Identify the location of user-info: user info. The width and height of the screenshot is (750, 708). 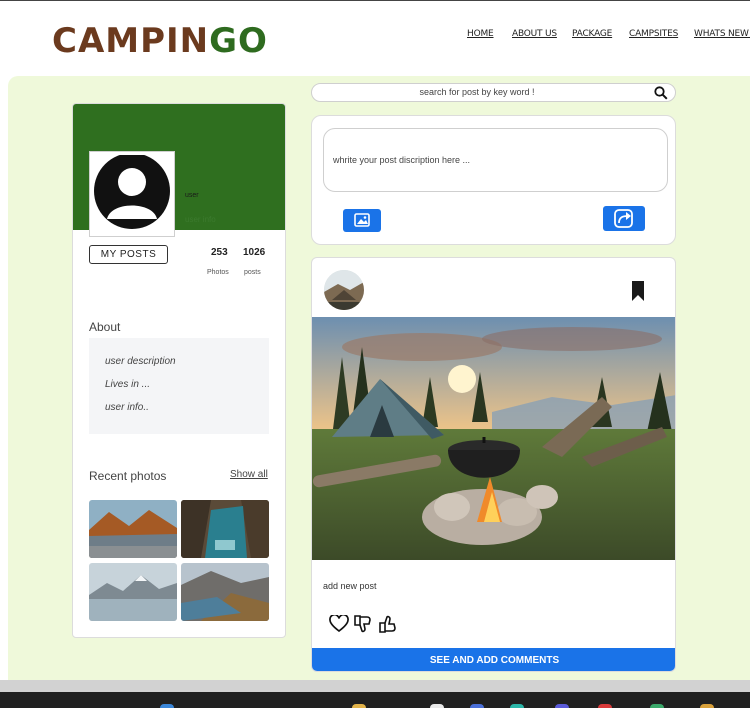
(200, 219).